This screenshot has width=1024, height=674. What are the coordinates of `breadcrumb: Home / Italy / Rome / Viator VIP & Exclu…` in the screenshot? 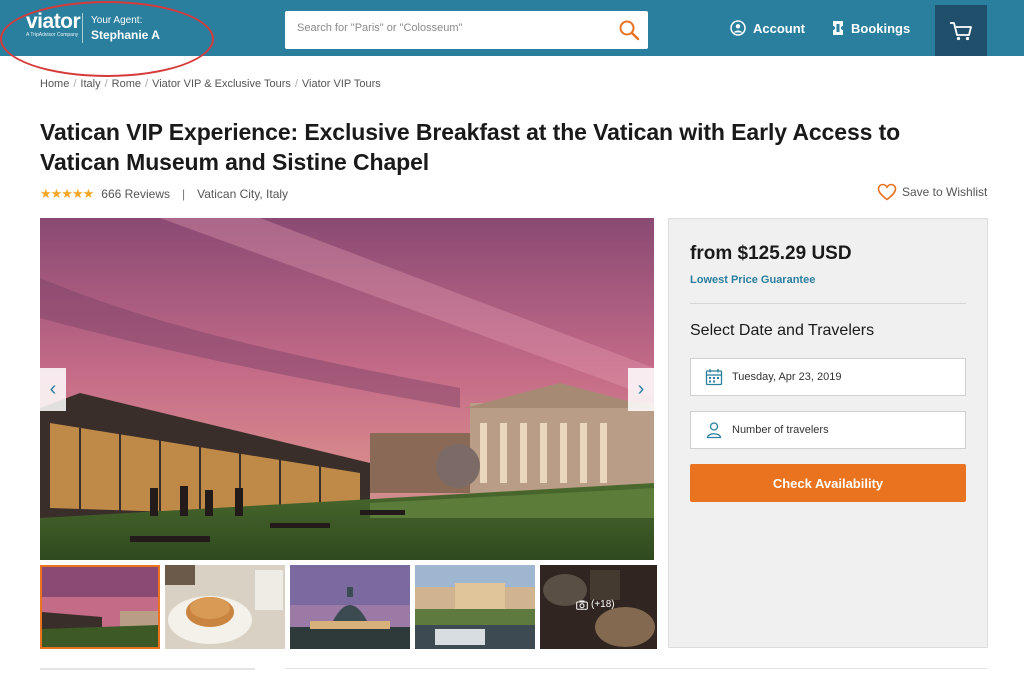 It's located at (210, 84).